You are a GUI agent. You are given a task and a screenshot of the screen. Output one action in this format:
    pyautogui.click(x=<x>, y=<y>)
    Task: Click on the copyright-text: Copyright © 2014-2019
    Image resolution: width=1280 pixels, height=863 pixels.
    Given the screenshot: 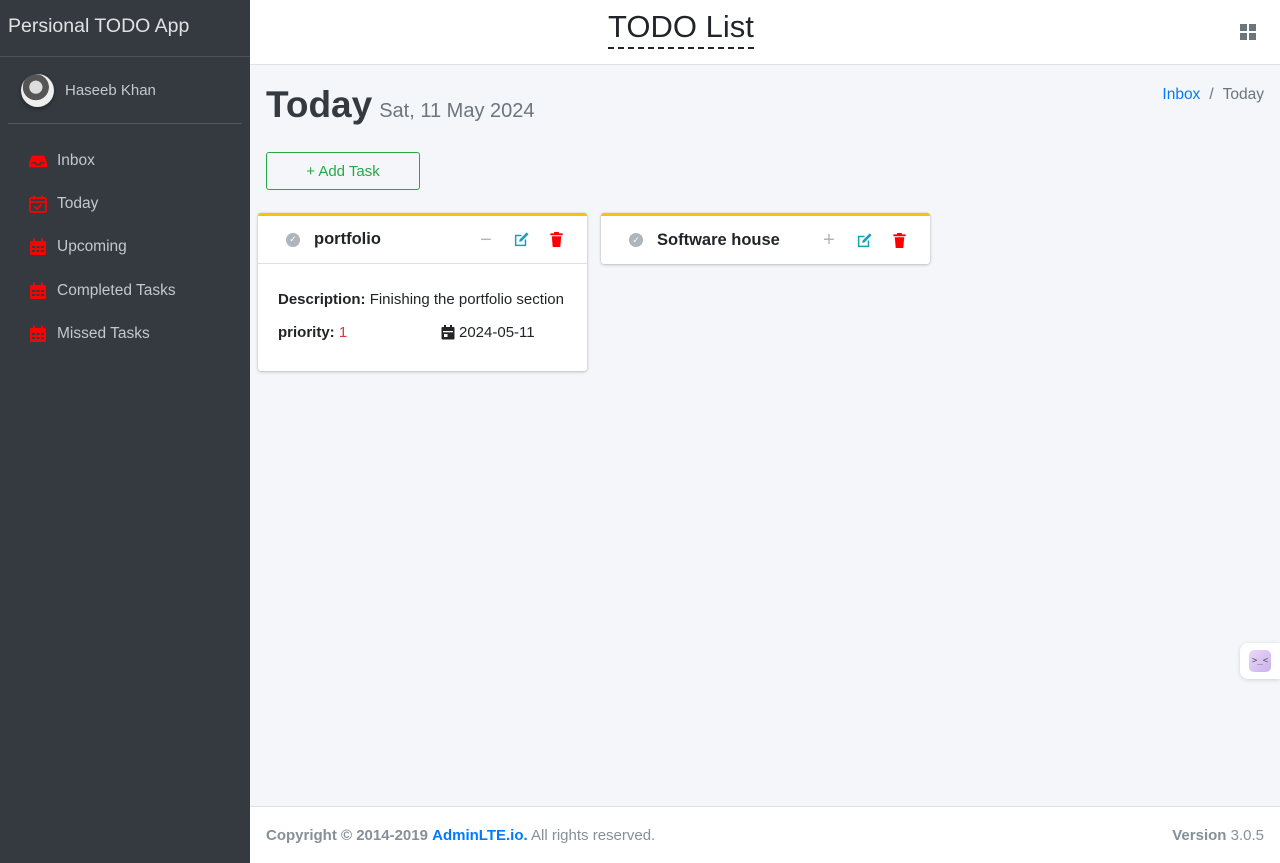 What is the action you would take?
    pyautogui.click(x=347, y=835)
    